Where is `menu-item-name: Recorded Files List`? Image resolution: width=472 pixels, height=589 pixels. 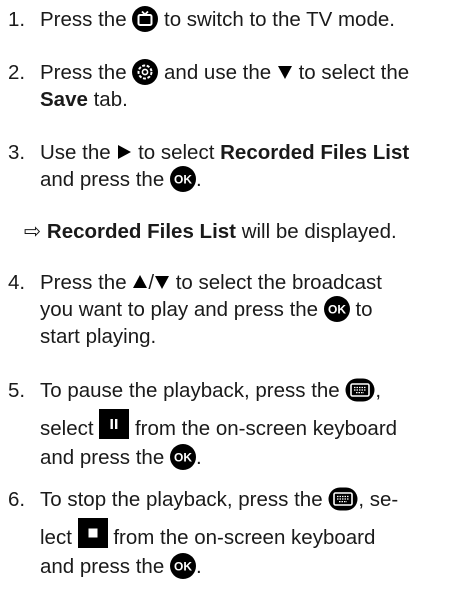
menu-item-name: Recorded Files List is located at coordinates (315, 152).